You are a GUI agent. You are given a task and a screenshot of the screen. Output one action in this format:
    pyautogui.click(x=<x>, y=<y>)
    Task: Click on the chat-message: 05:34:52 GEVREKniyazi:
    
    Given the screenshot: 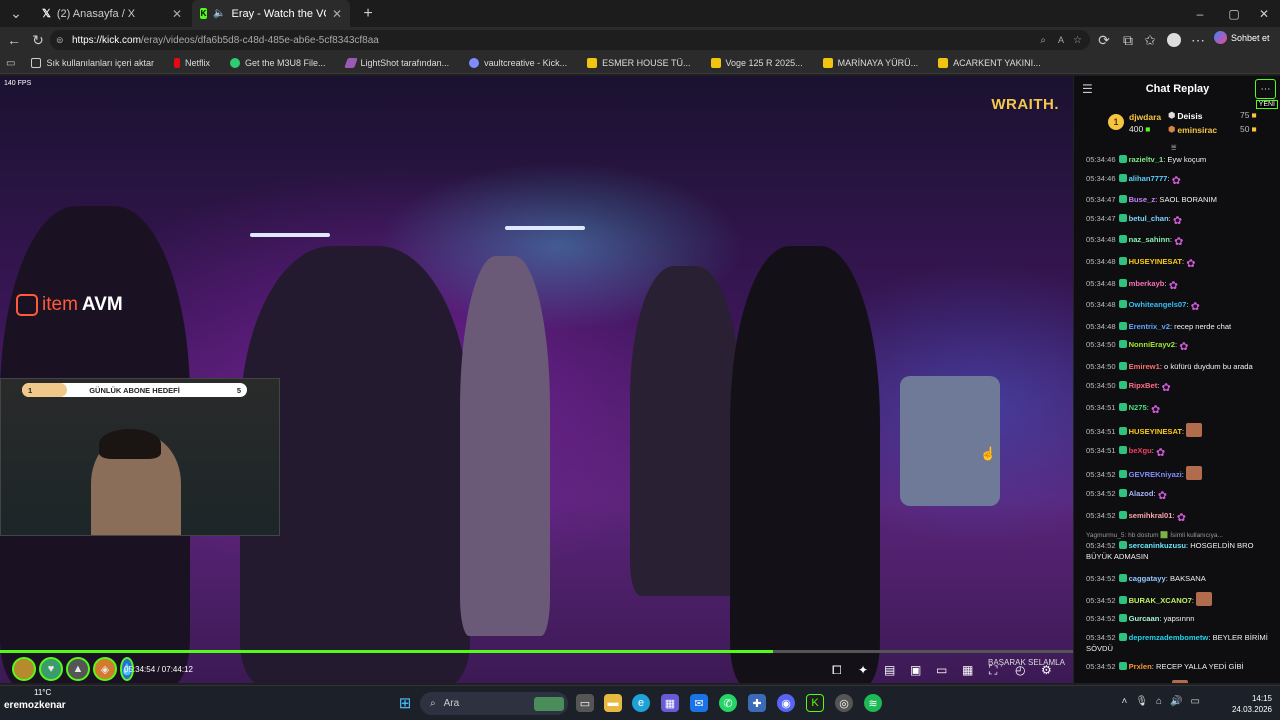 What is the action you would take?
    pyautogui.click(x=1181, y=473)
    